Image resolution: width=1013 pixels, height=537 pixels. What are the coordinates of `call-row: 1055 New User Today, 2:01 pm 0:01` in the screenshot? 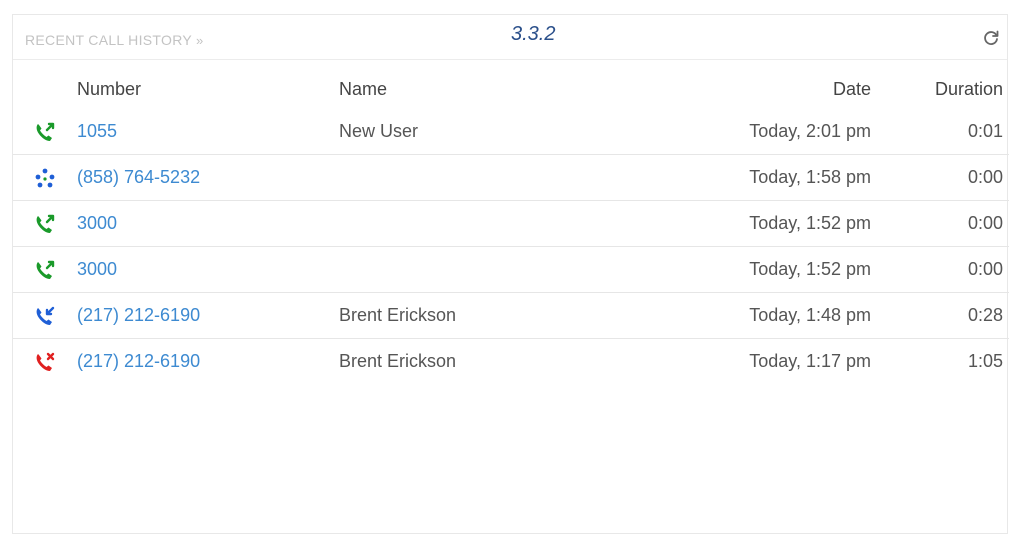 It's located at (511, 132).